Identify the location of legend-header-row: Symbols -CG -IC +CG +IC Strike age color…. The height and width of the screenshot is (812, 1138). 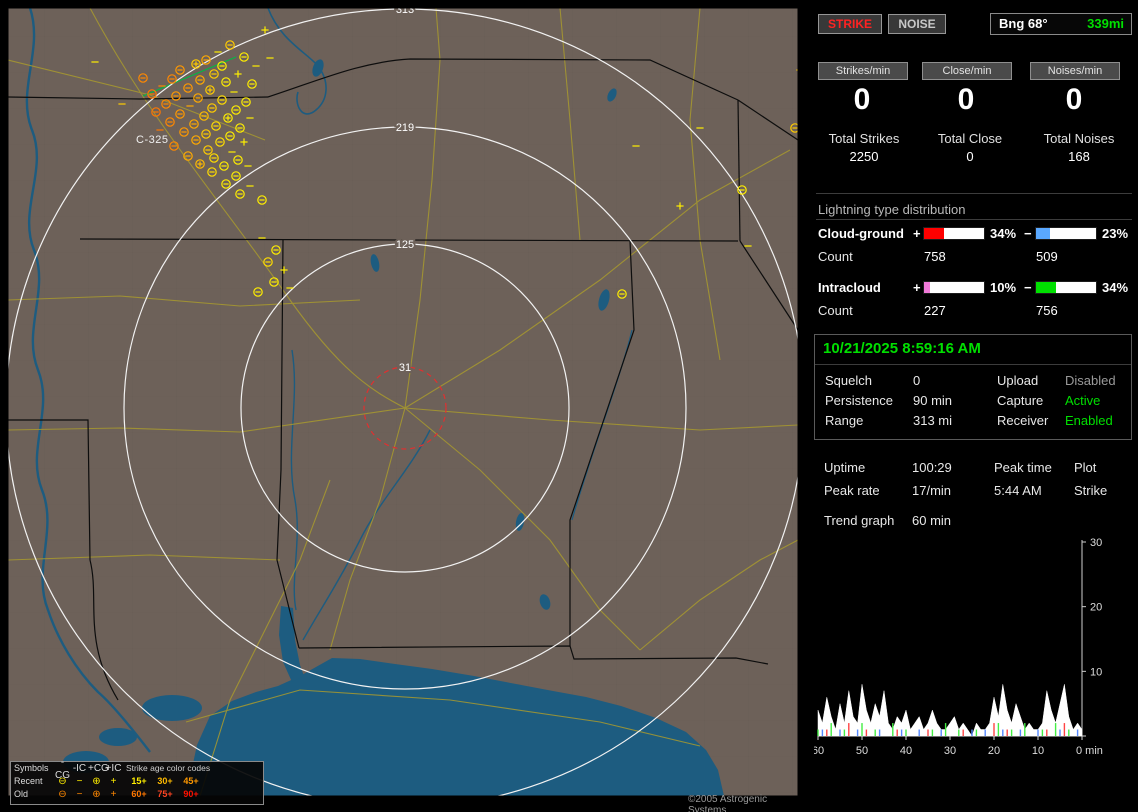
(137, 769).